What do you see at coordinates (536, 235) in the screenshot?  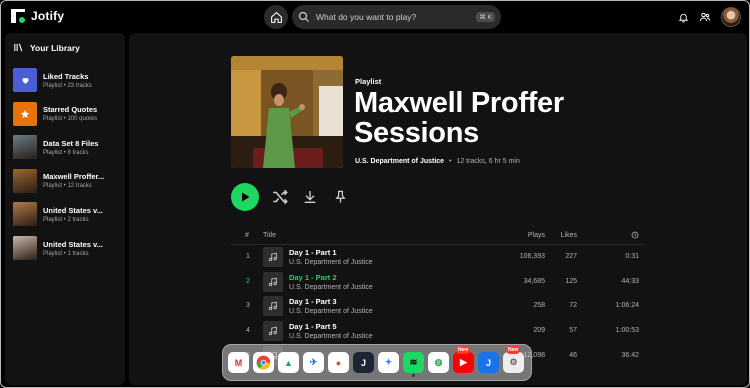 I see `col-plays: Plays` at bounding box center [536, 235].